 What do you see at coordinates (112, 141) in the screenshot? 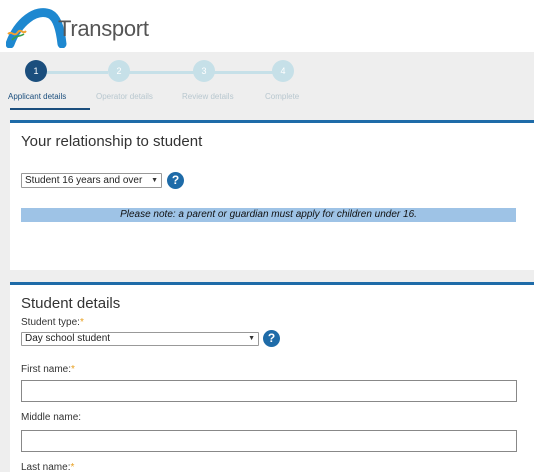
I see `relationship-title: Your relationship to student` at bounding box center [112, 141].